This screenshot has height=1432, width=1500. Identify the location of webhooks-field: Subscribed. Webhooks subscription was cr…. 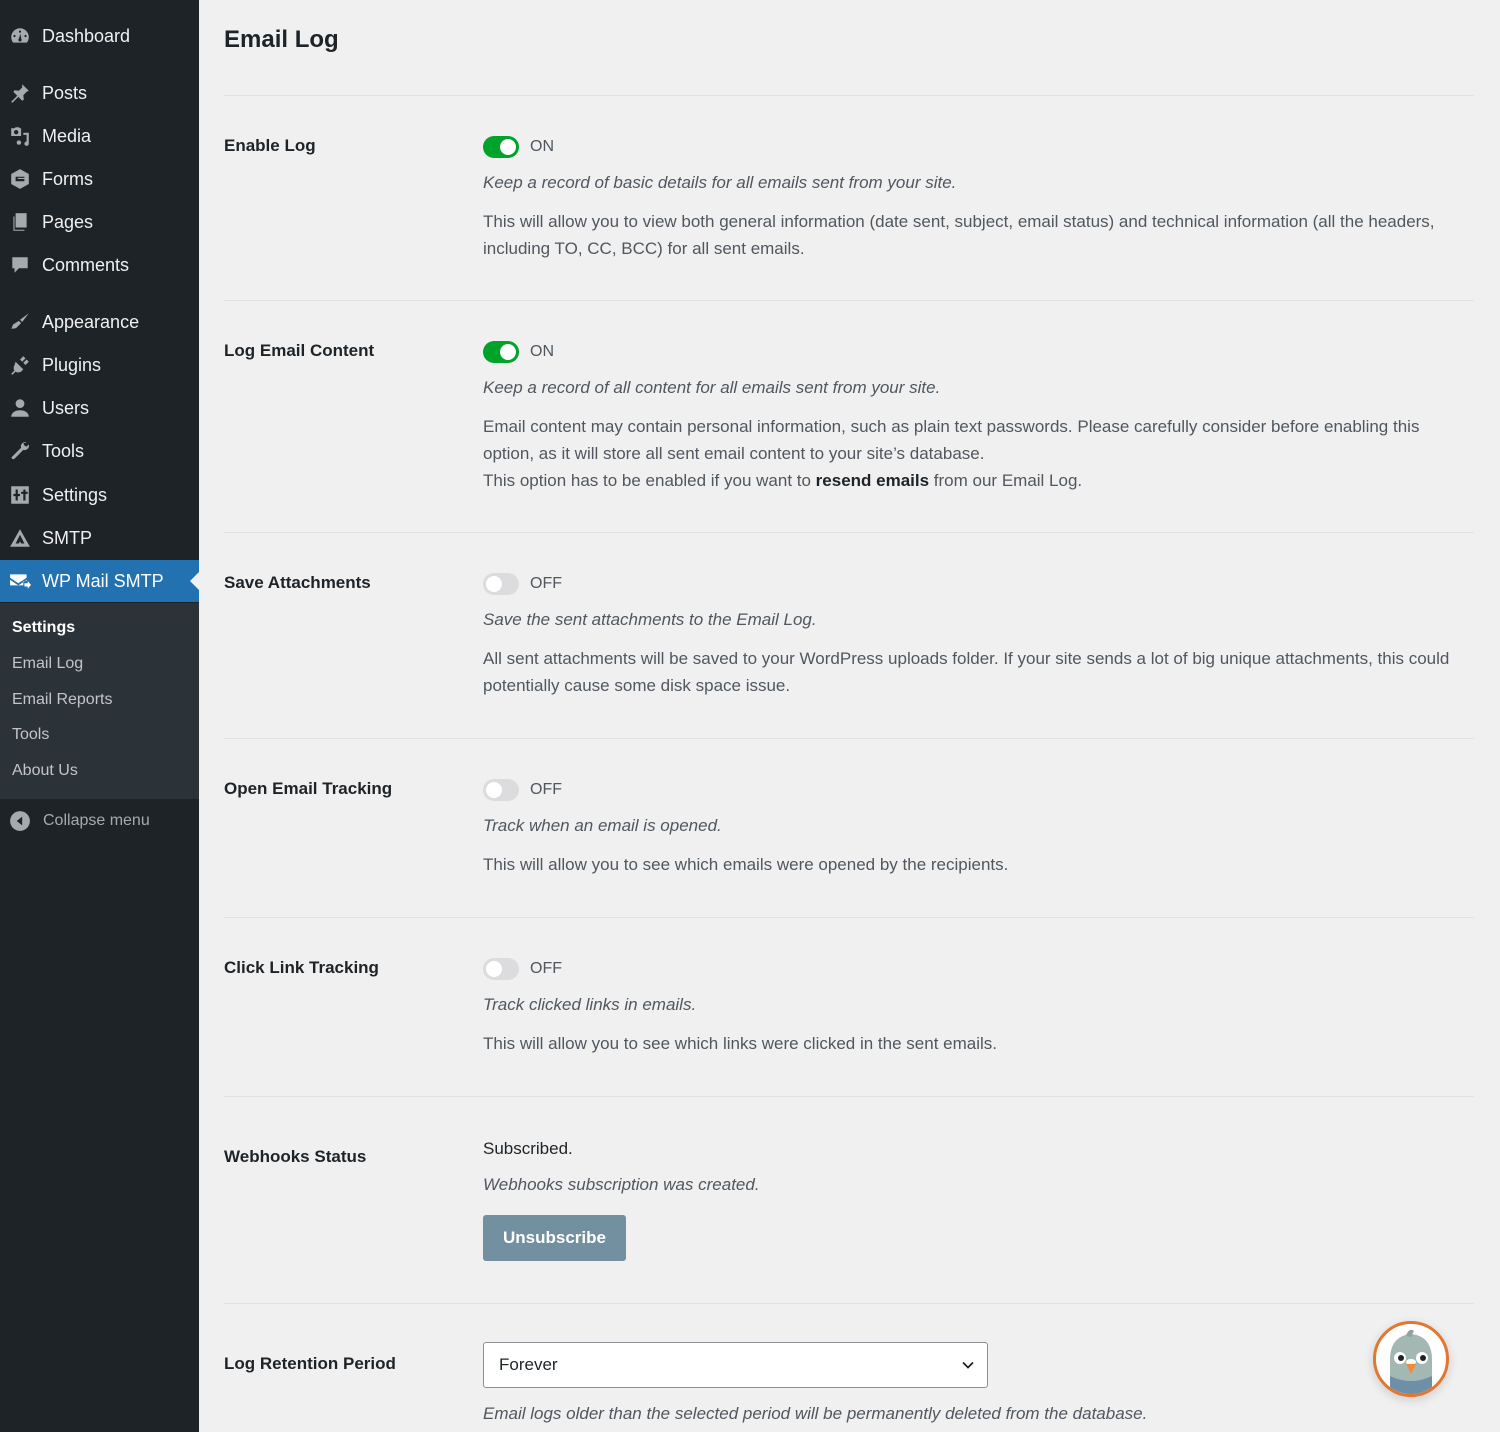
(978, 1198).